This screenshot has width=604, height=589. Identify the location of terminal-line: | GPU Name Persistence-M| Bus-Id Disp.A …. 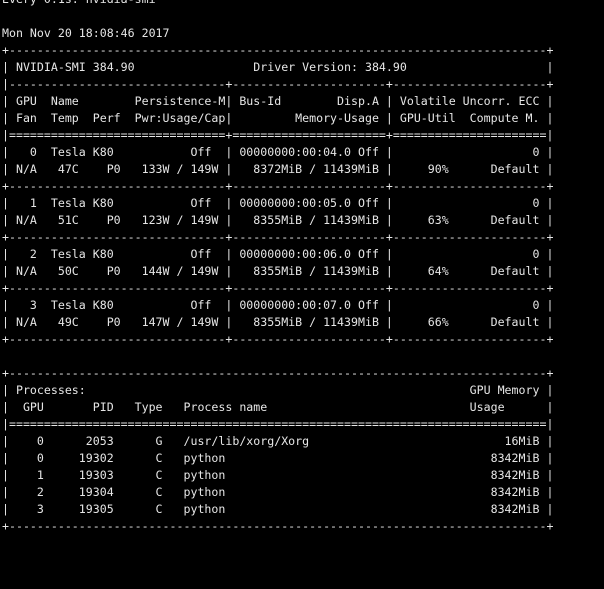
(278, 101).